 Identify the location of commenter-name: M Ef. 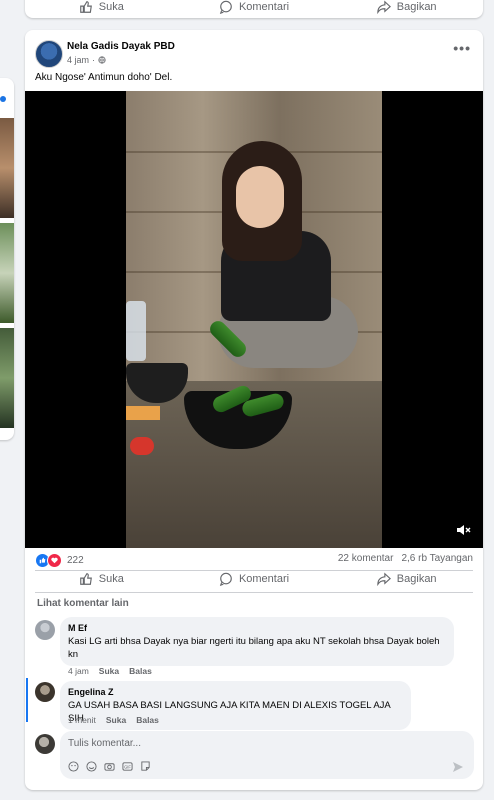
(257, 628).